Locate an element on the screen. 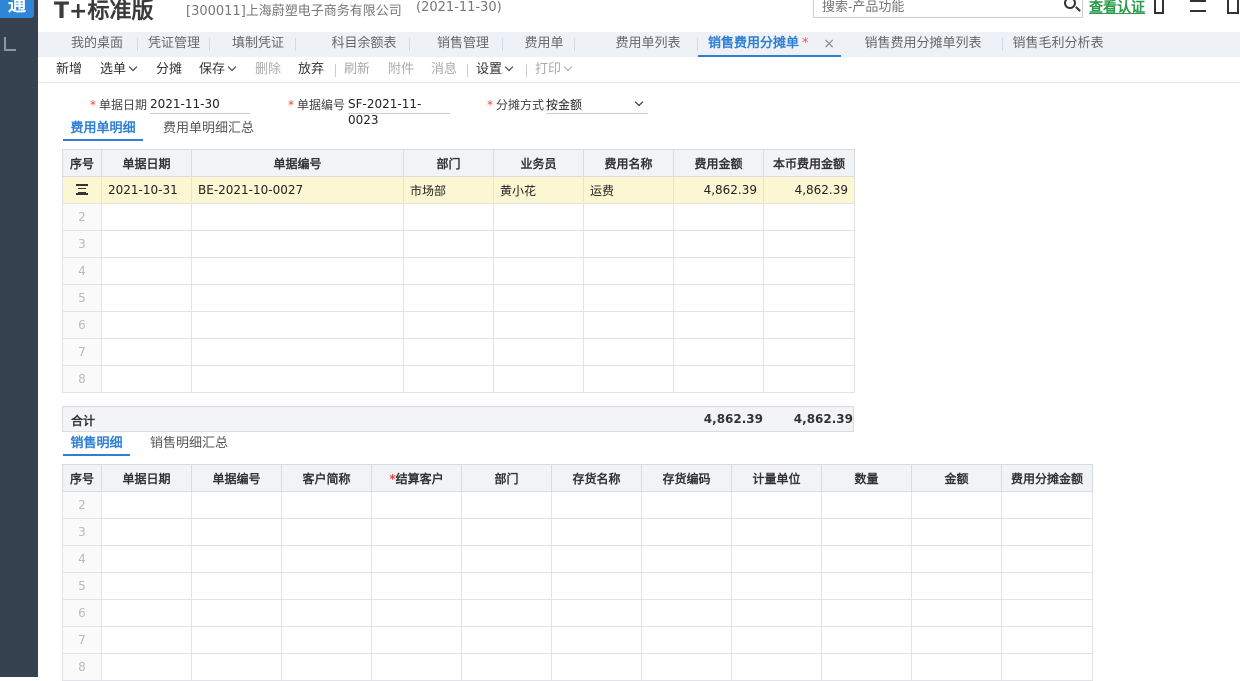 The height and width of the screenshot is (681, 1240). column-header: *结算客户 is located at coordinates (416, 478).